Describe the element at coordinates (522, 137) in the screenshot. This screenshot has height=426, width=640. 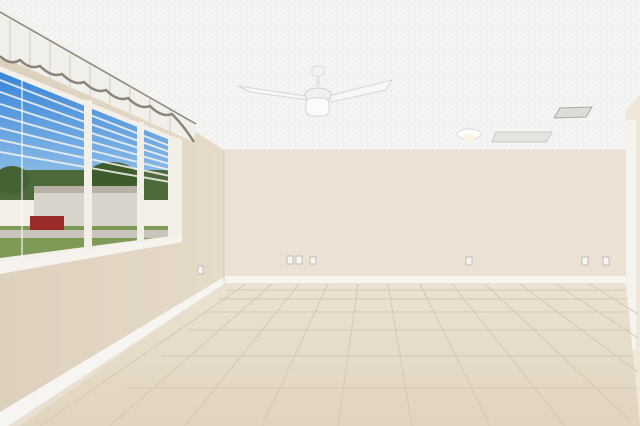
I see `return-vent` at that location.